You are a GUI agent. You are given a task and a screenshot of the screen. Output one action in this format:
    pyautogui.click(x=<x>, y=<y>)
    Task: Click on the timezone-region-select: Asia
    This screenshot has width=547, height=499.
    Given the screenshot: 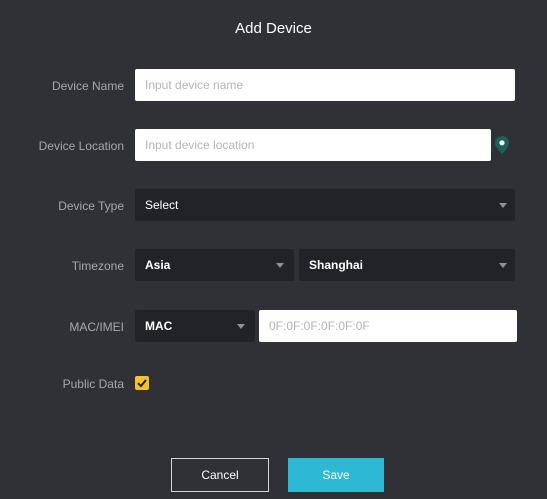 What is the action you would take?
    pyautogui.click(x=214, y=265)
    